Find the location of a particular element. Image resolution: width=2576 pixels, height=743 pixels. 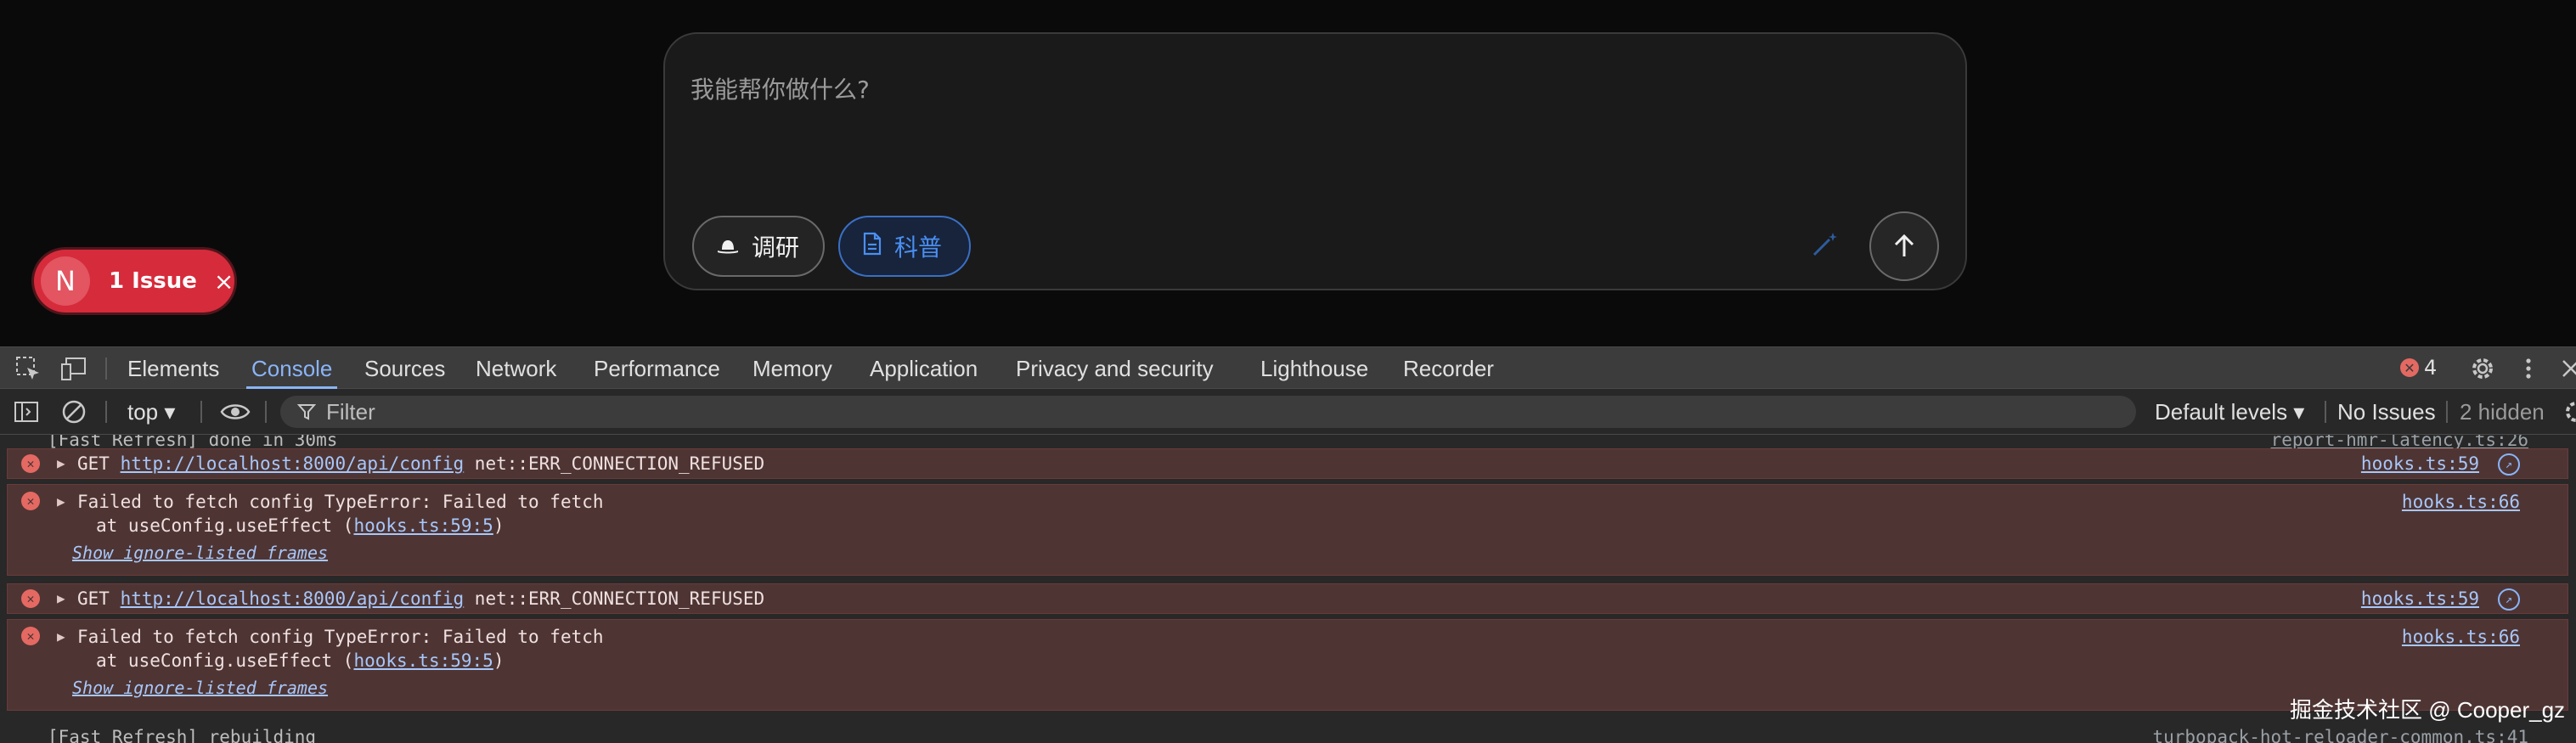

arrow-up-icon is located at coordinates (1904, 245).